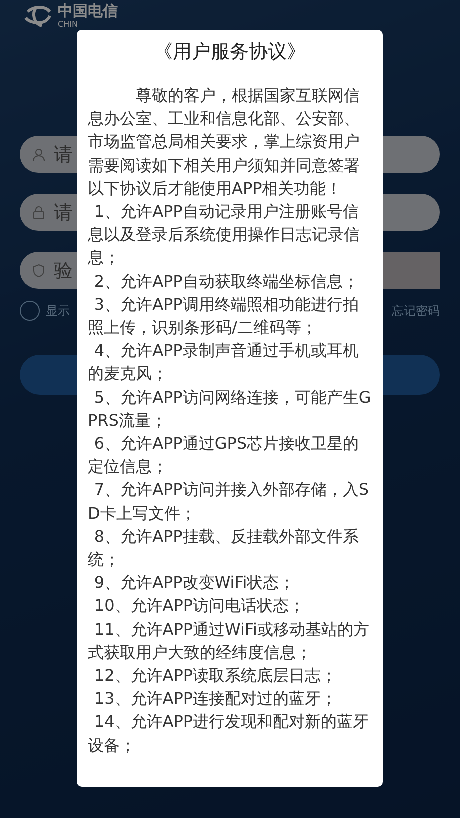 Image resolution: width=460 pixels, height=818 pixels. I want to click on logo-text: 中国电信, so click(88, 11).